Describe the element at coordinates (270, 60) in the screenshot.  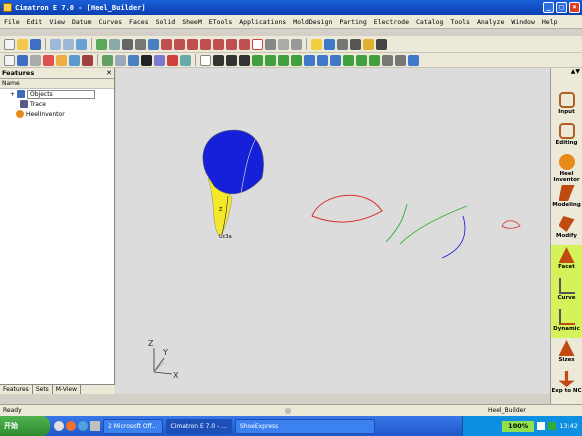
I see `trim-icon` at that location.